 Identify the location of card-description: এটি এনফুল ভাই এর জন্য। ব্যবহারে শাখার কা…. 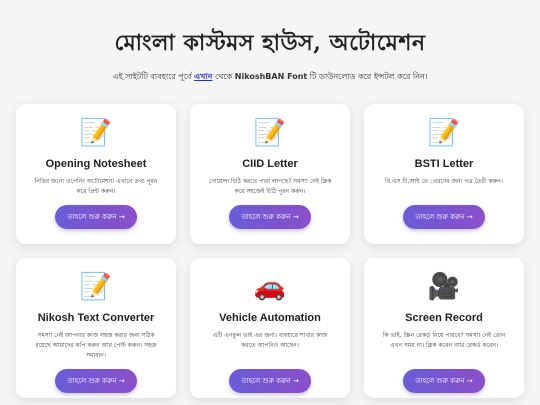
(270, 340).